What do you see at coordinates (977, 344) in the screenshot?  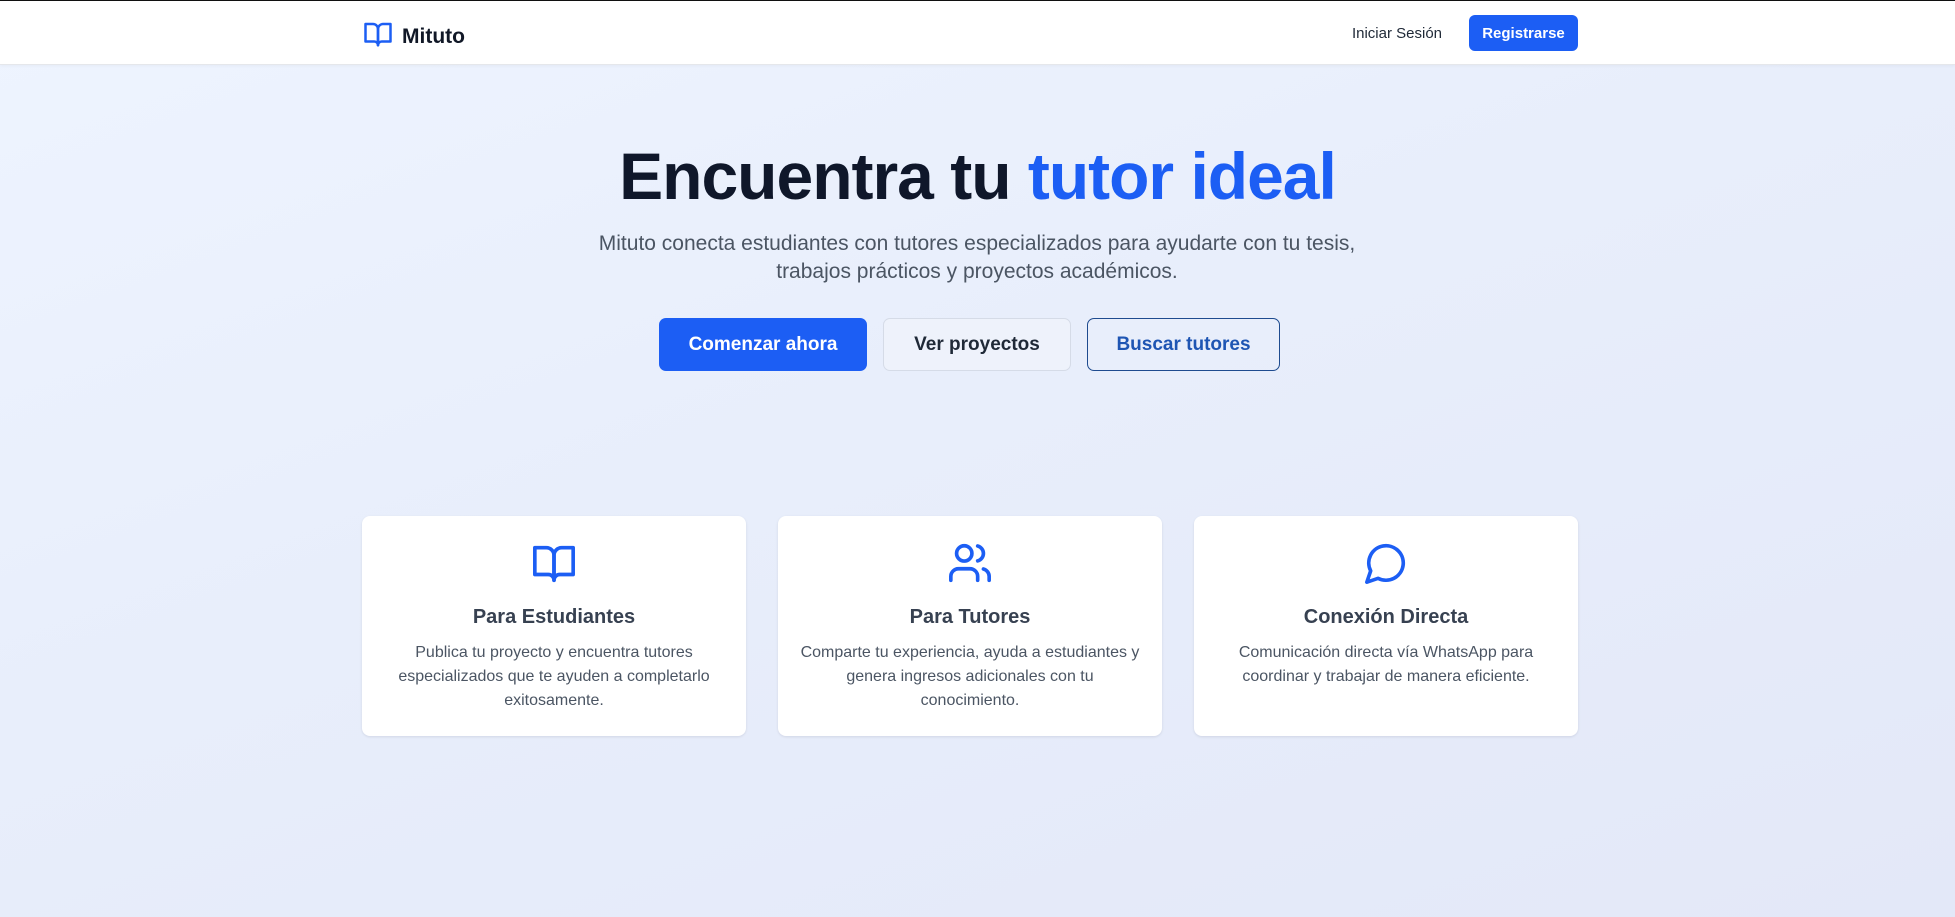 I see `view-projects-button: Ver proyectos` at bounding box center [977, 344].